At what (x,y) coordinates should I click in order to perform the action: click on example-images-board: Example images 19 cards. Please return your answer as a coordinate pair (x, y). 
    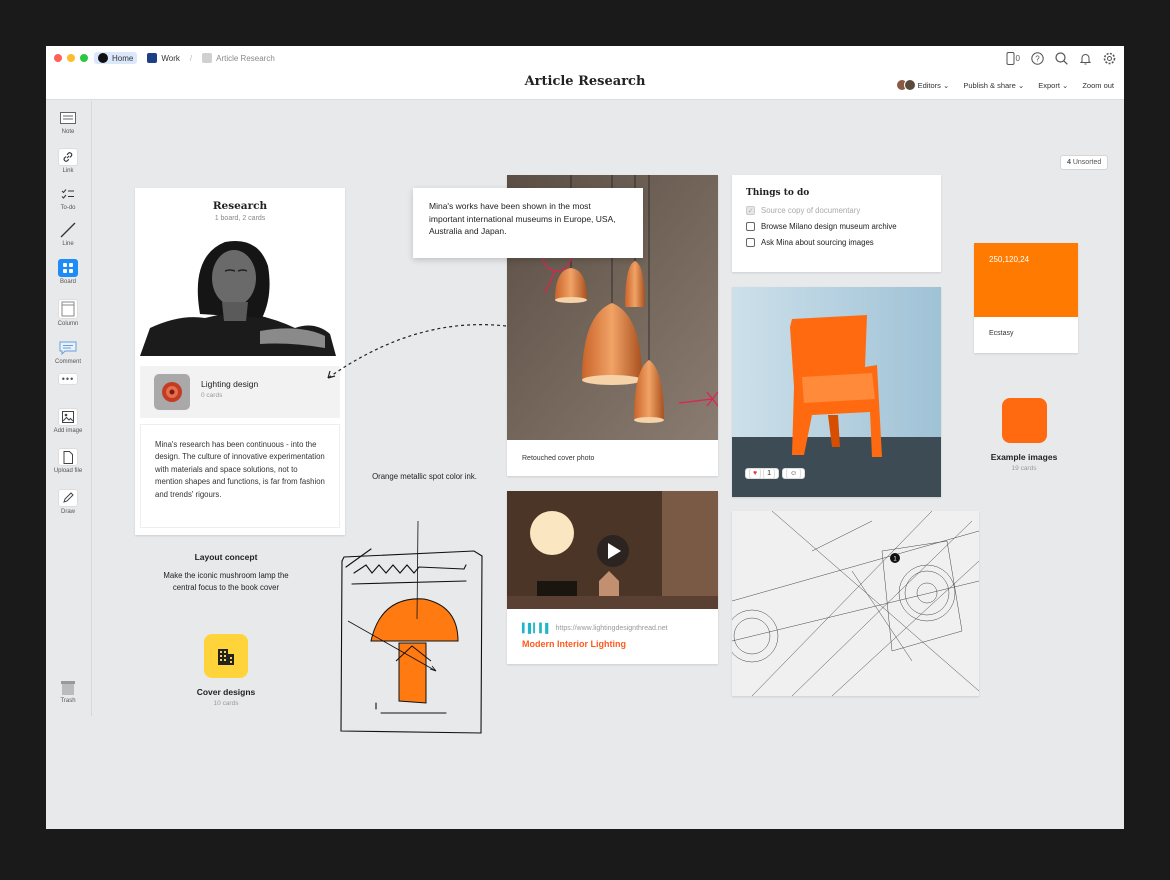
    Looking at the image, I should click on (1024, 435).